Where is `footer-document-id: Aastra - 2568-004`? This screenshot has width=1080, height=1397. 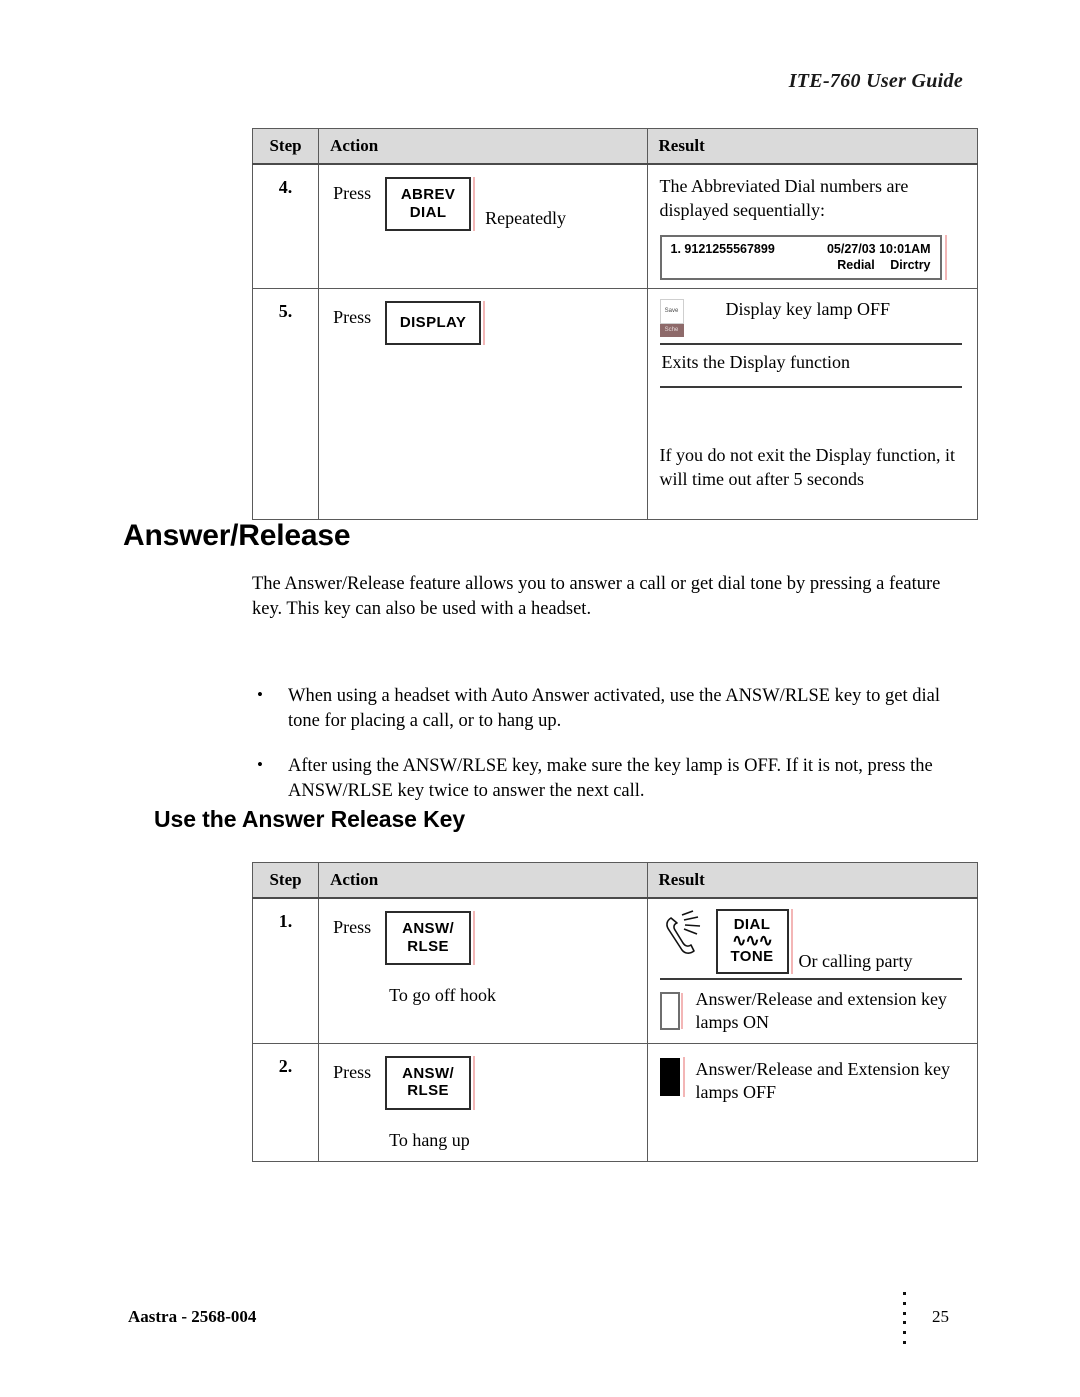 footer-document-id: Aastra - 2568-004 is located at coordinates (192, 1316).